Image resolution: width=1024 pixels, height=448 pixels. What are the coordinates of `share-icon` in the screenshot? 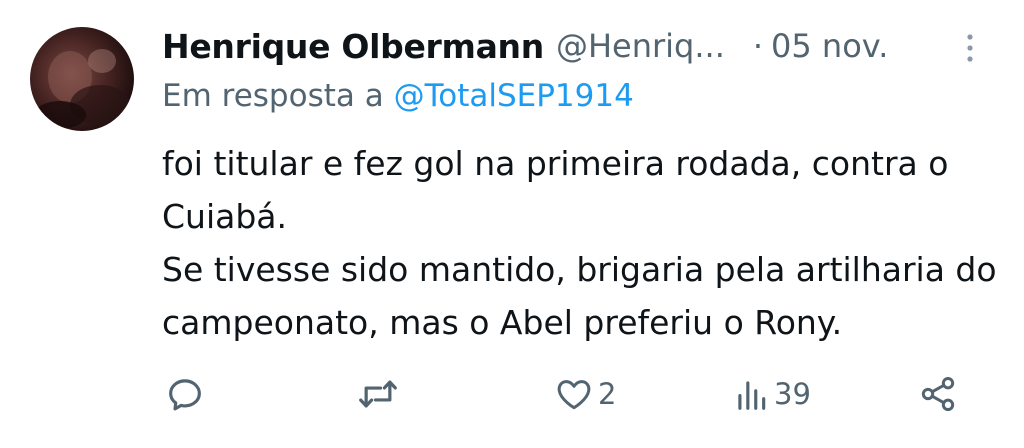 It's located at (938, 394).